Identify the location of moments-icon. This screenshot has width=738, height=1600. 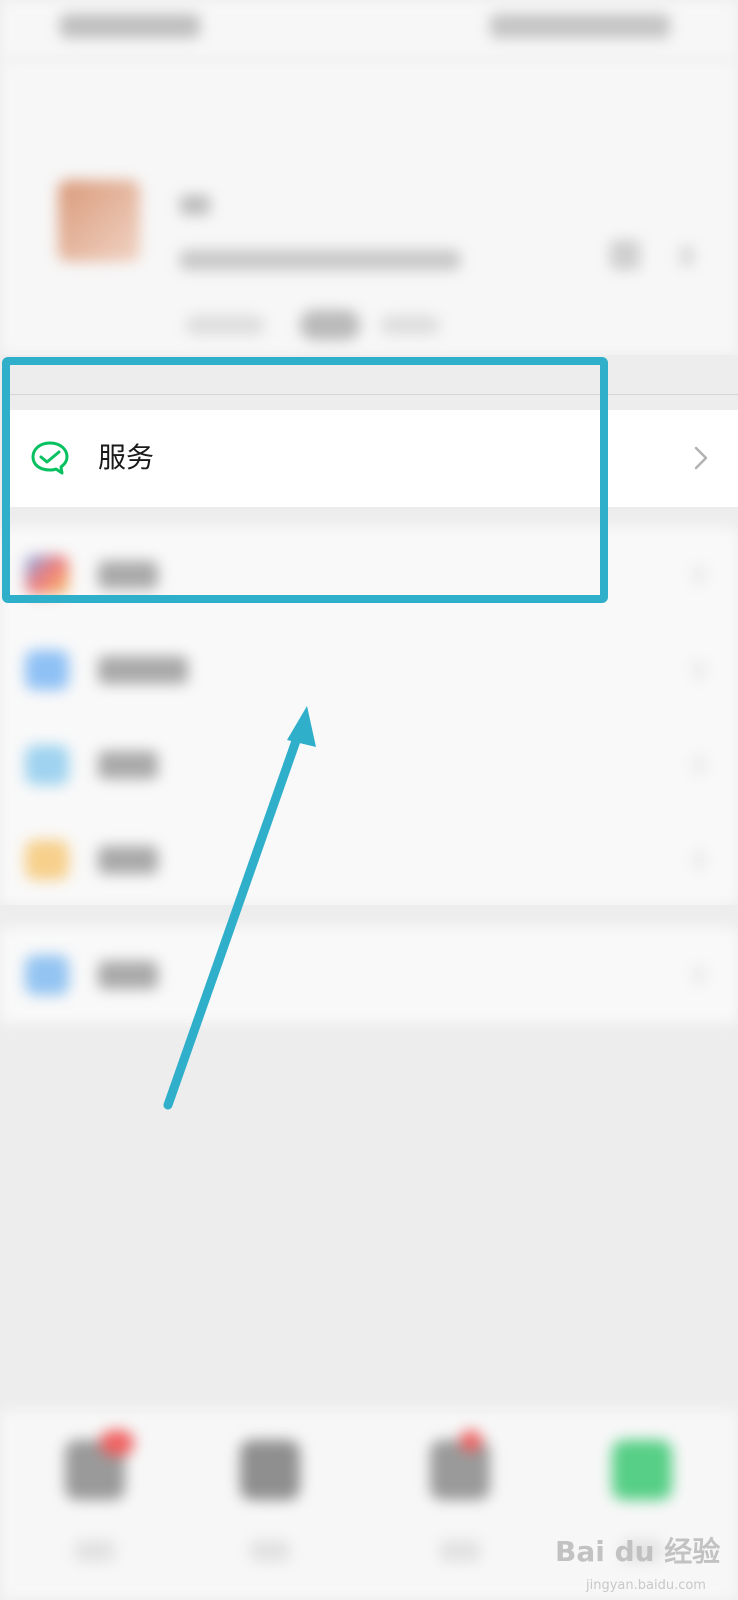
(47, 670).